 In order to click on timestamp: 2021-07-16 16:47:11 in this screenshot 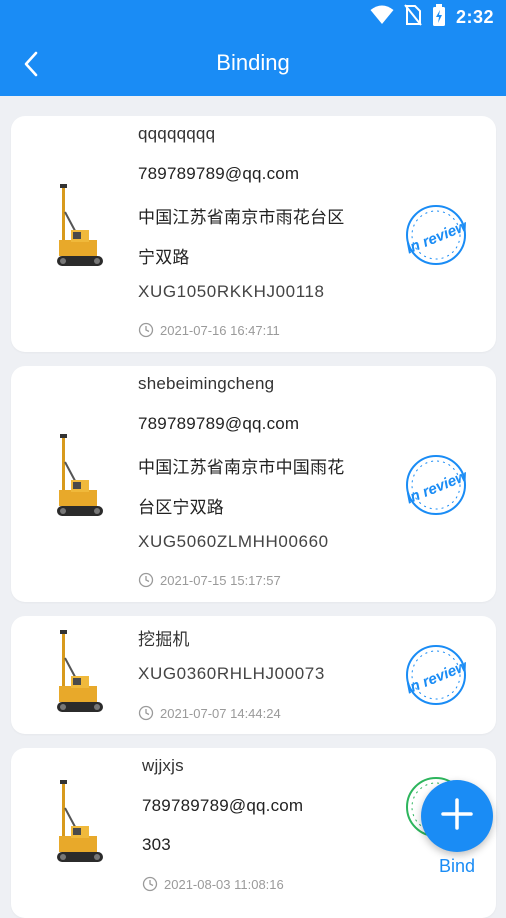, I will do `click(220, 330)`.